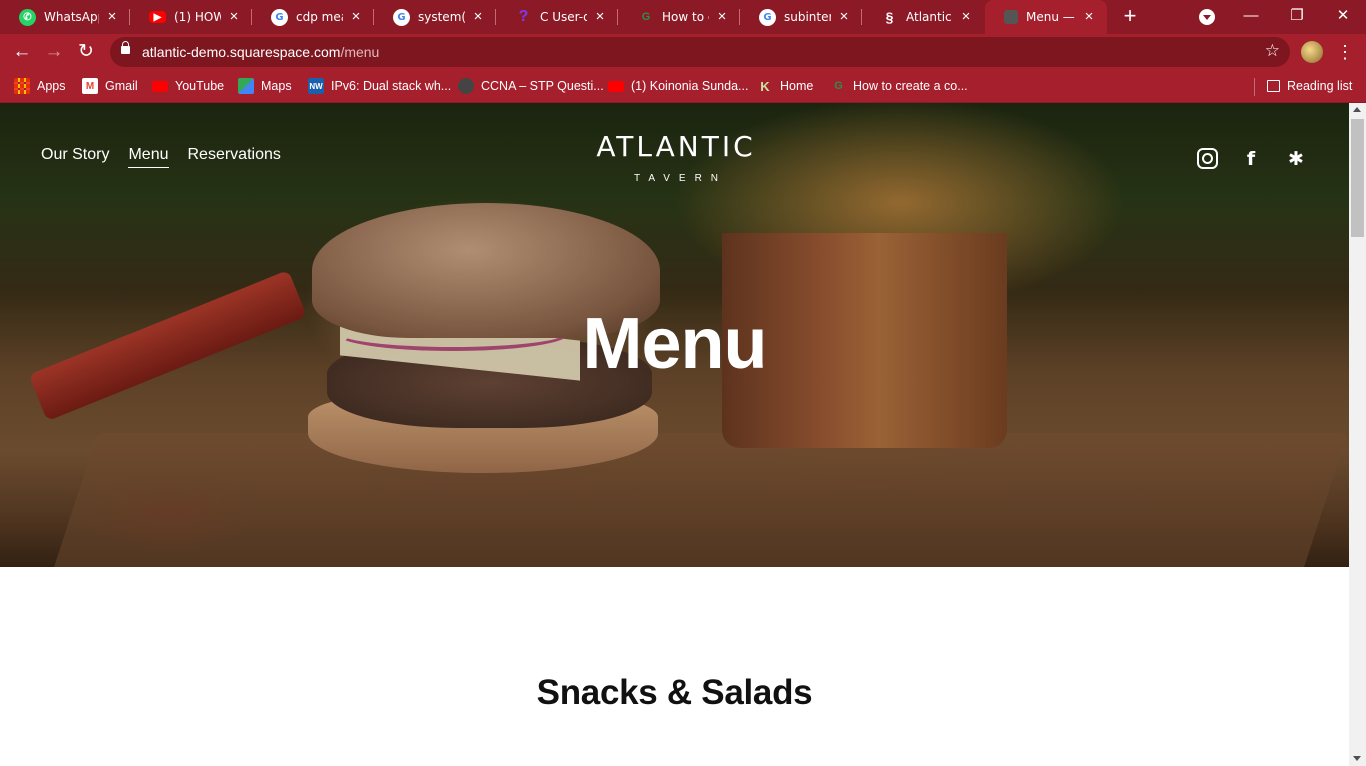  What do you see at coordinates (1051, 17) in the screenshot?
I see `tab-title: Menu — A` at bounding box center [1051, 17].